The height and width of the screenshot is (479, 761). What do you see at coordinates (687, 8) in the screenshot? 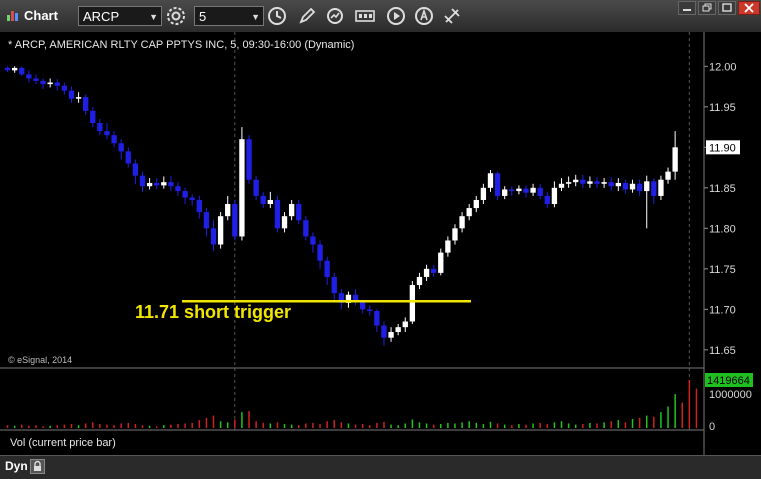
I see `minimize-icon` at bounding box center [687, 8].